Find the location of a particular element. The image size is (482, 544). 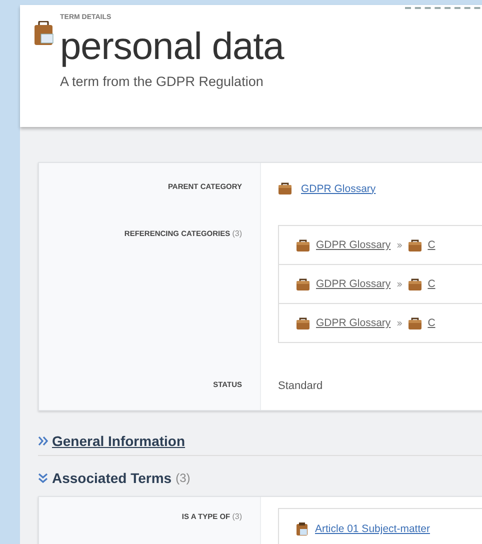

status-value: Standard is located at coordinates (300, 386).